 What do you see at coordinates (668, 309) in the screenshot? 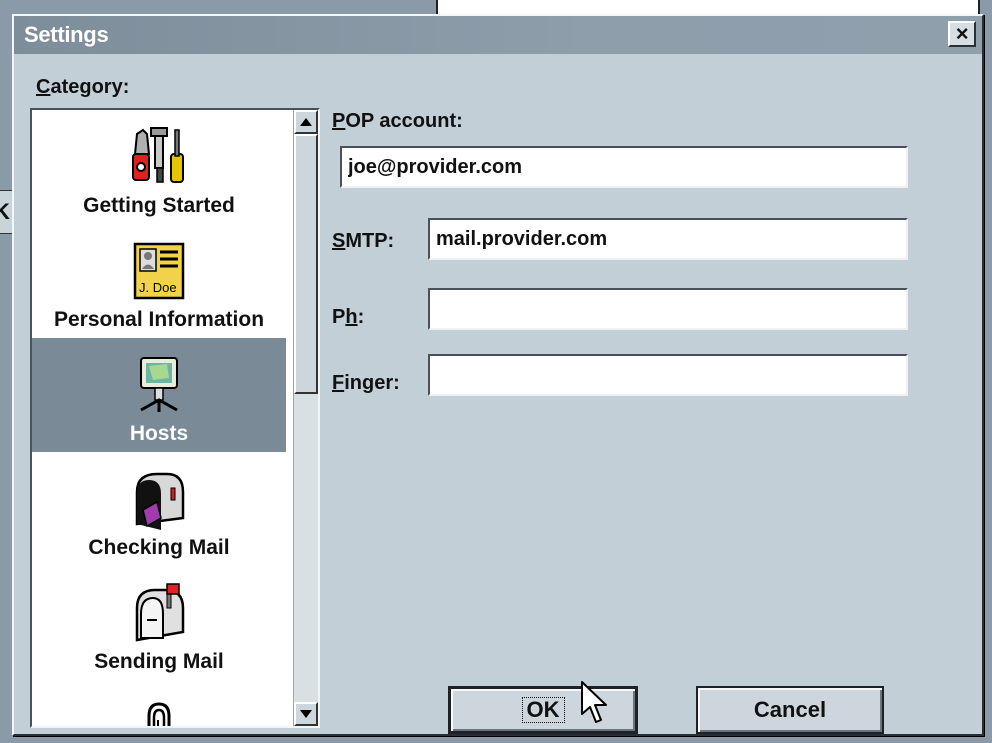
I see `ph-input` at bounding box center [668, 309].